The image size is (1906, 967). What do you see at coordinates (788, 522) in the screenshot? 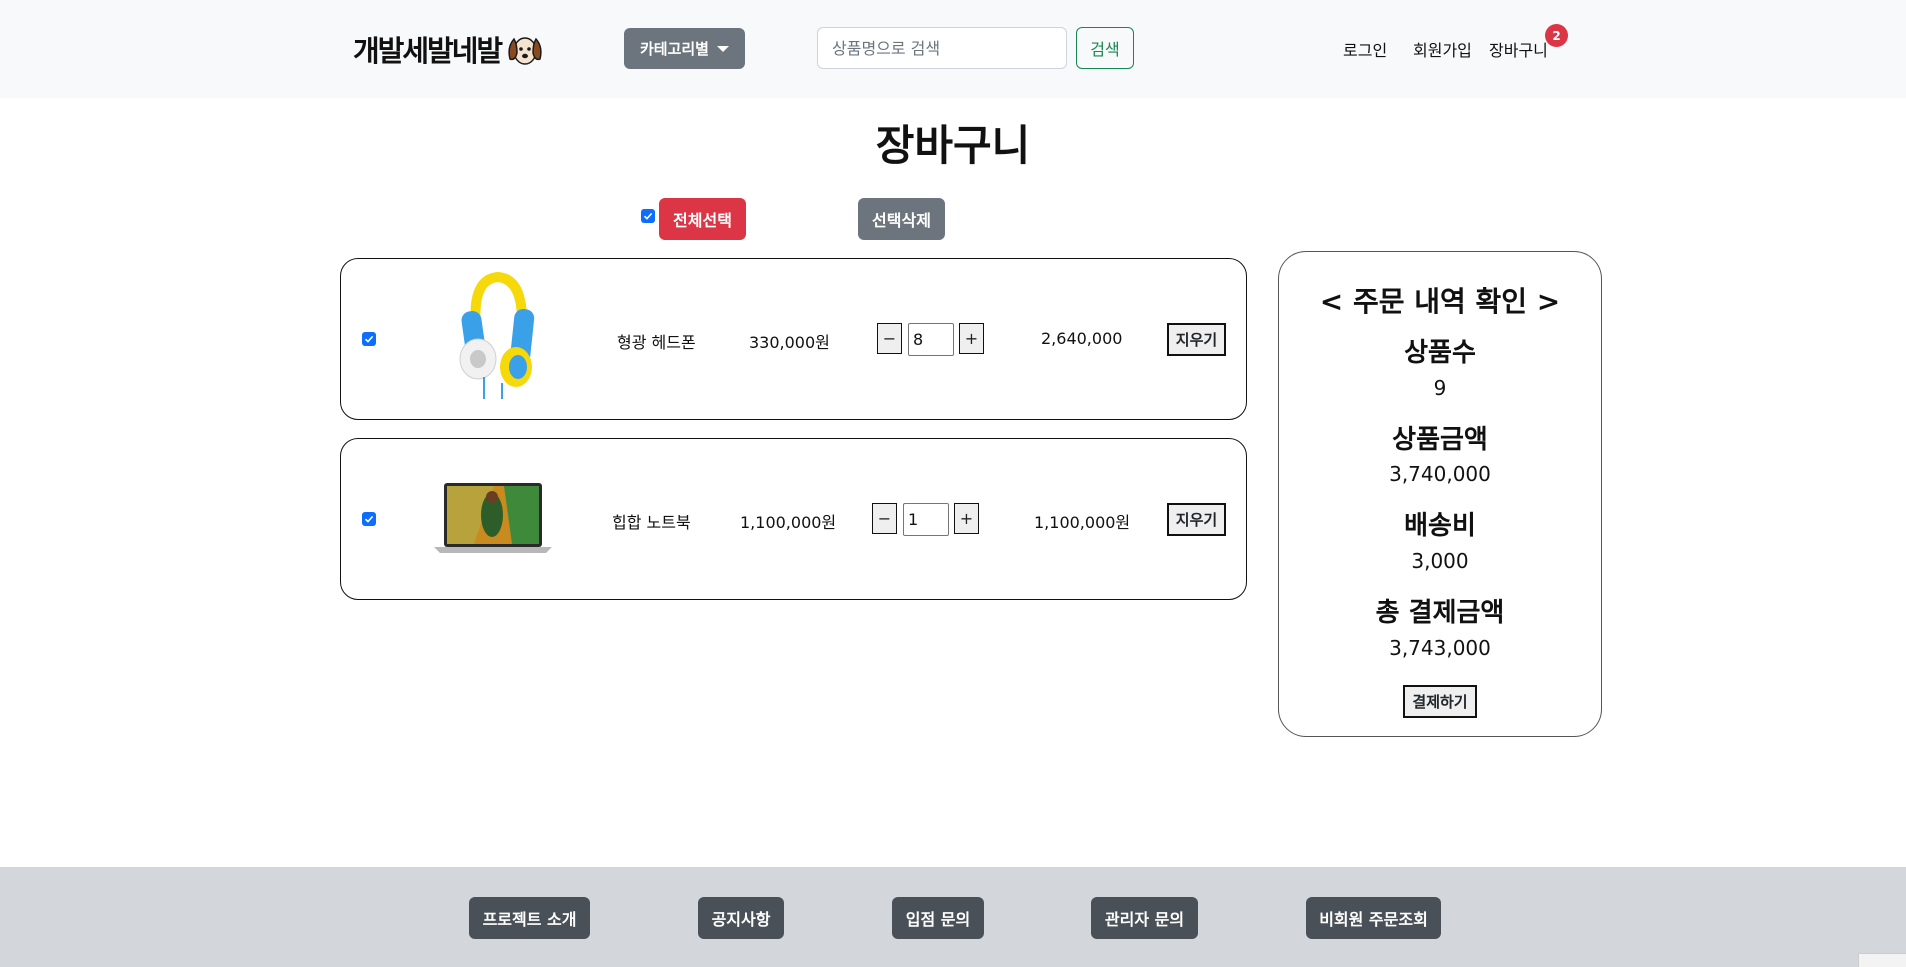
I see `item-price: 1,100,000원` at bounding box center [788, 522].